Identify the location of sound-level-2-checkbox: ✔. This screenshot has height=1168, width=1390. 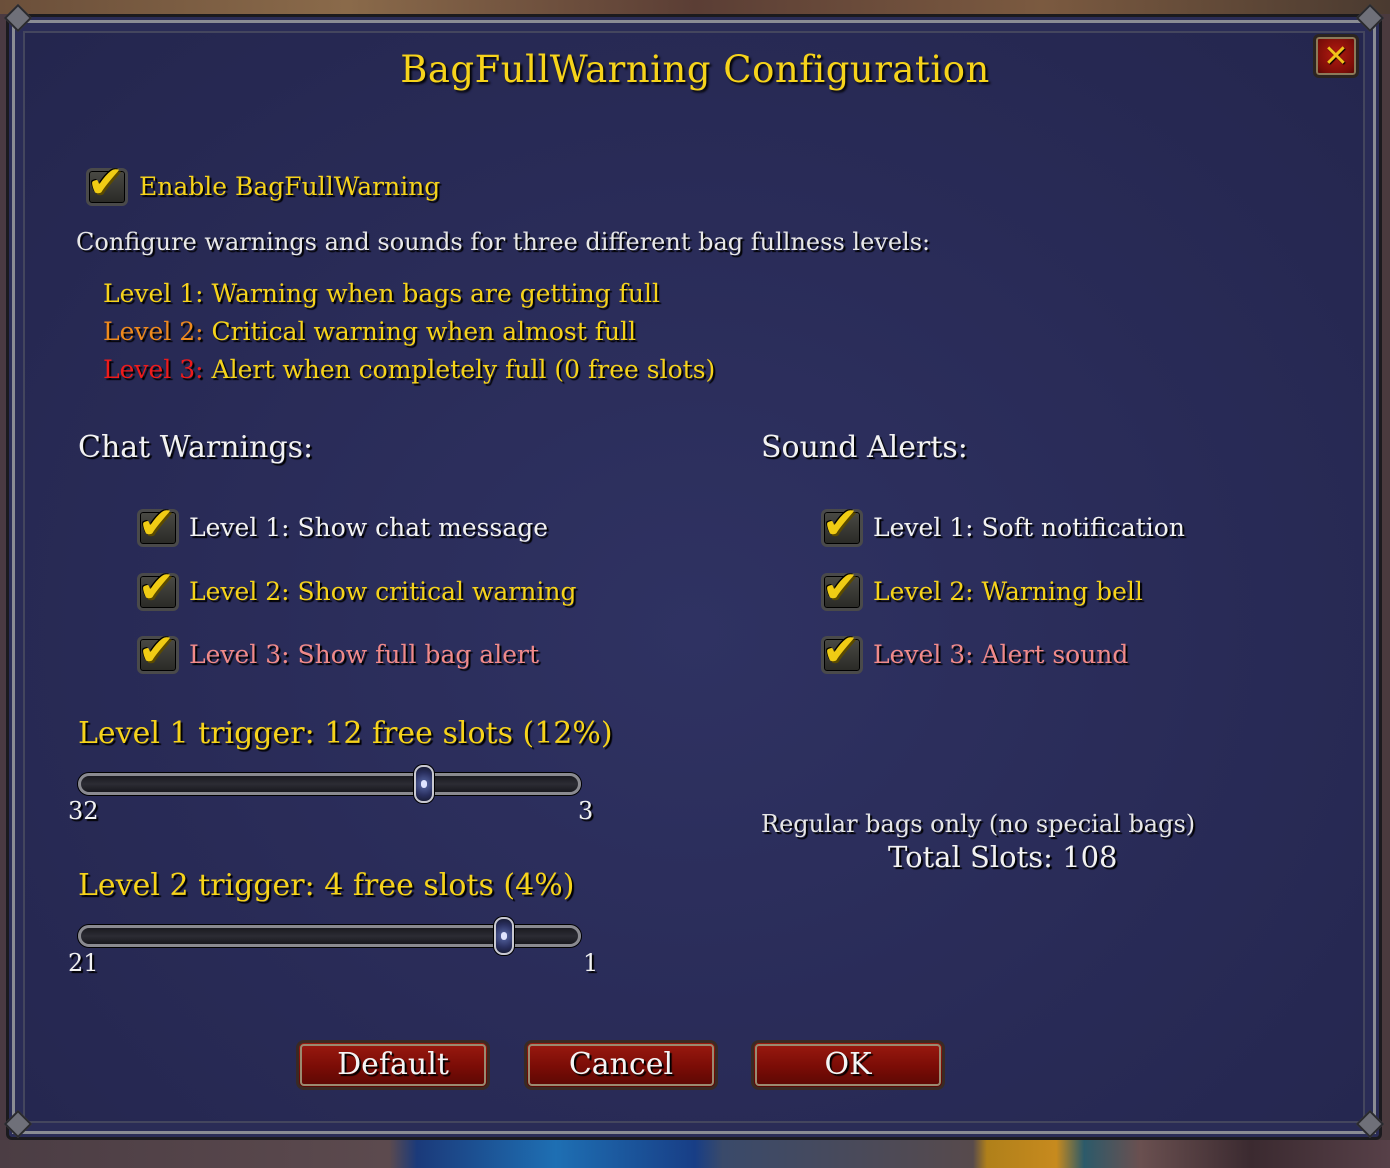
(842, 588).